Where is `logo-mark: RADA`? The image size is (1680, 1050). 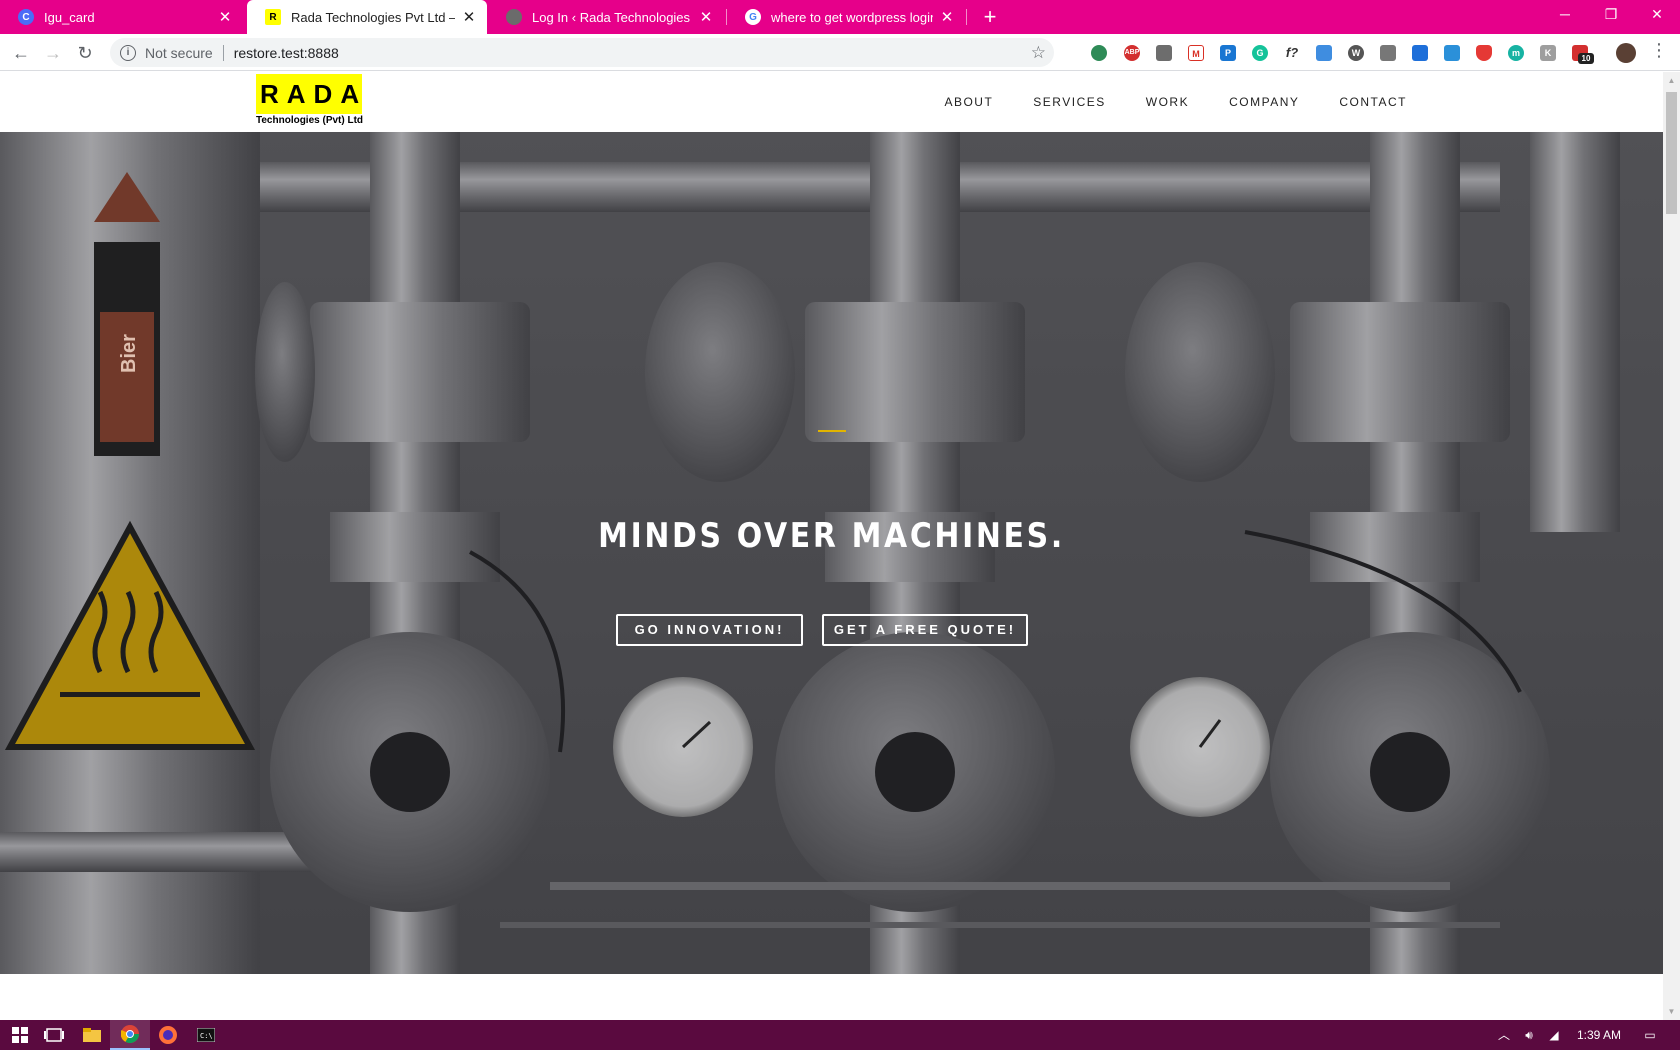 logo-mark: RADA is located at coordinates (309, 94).